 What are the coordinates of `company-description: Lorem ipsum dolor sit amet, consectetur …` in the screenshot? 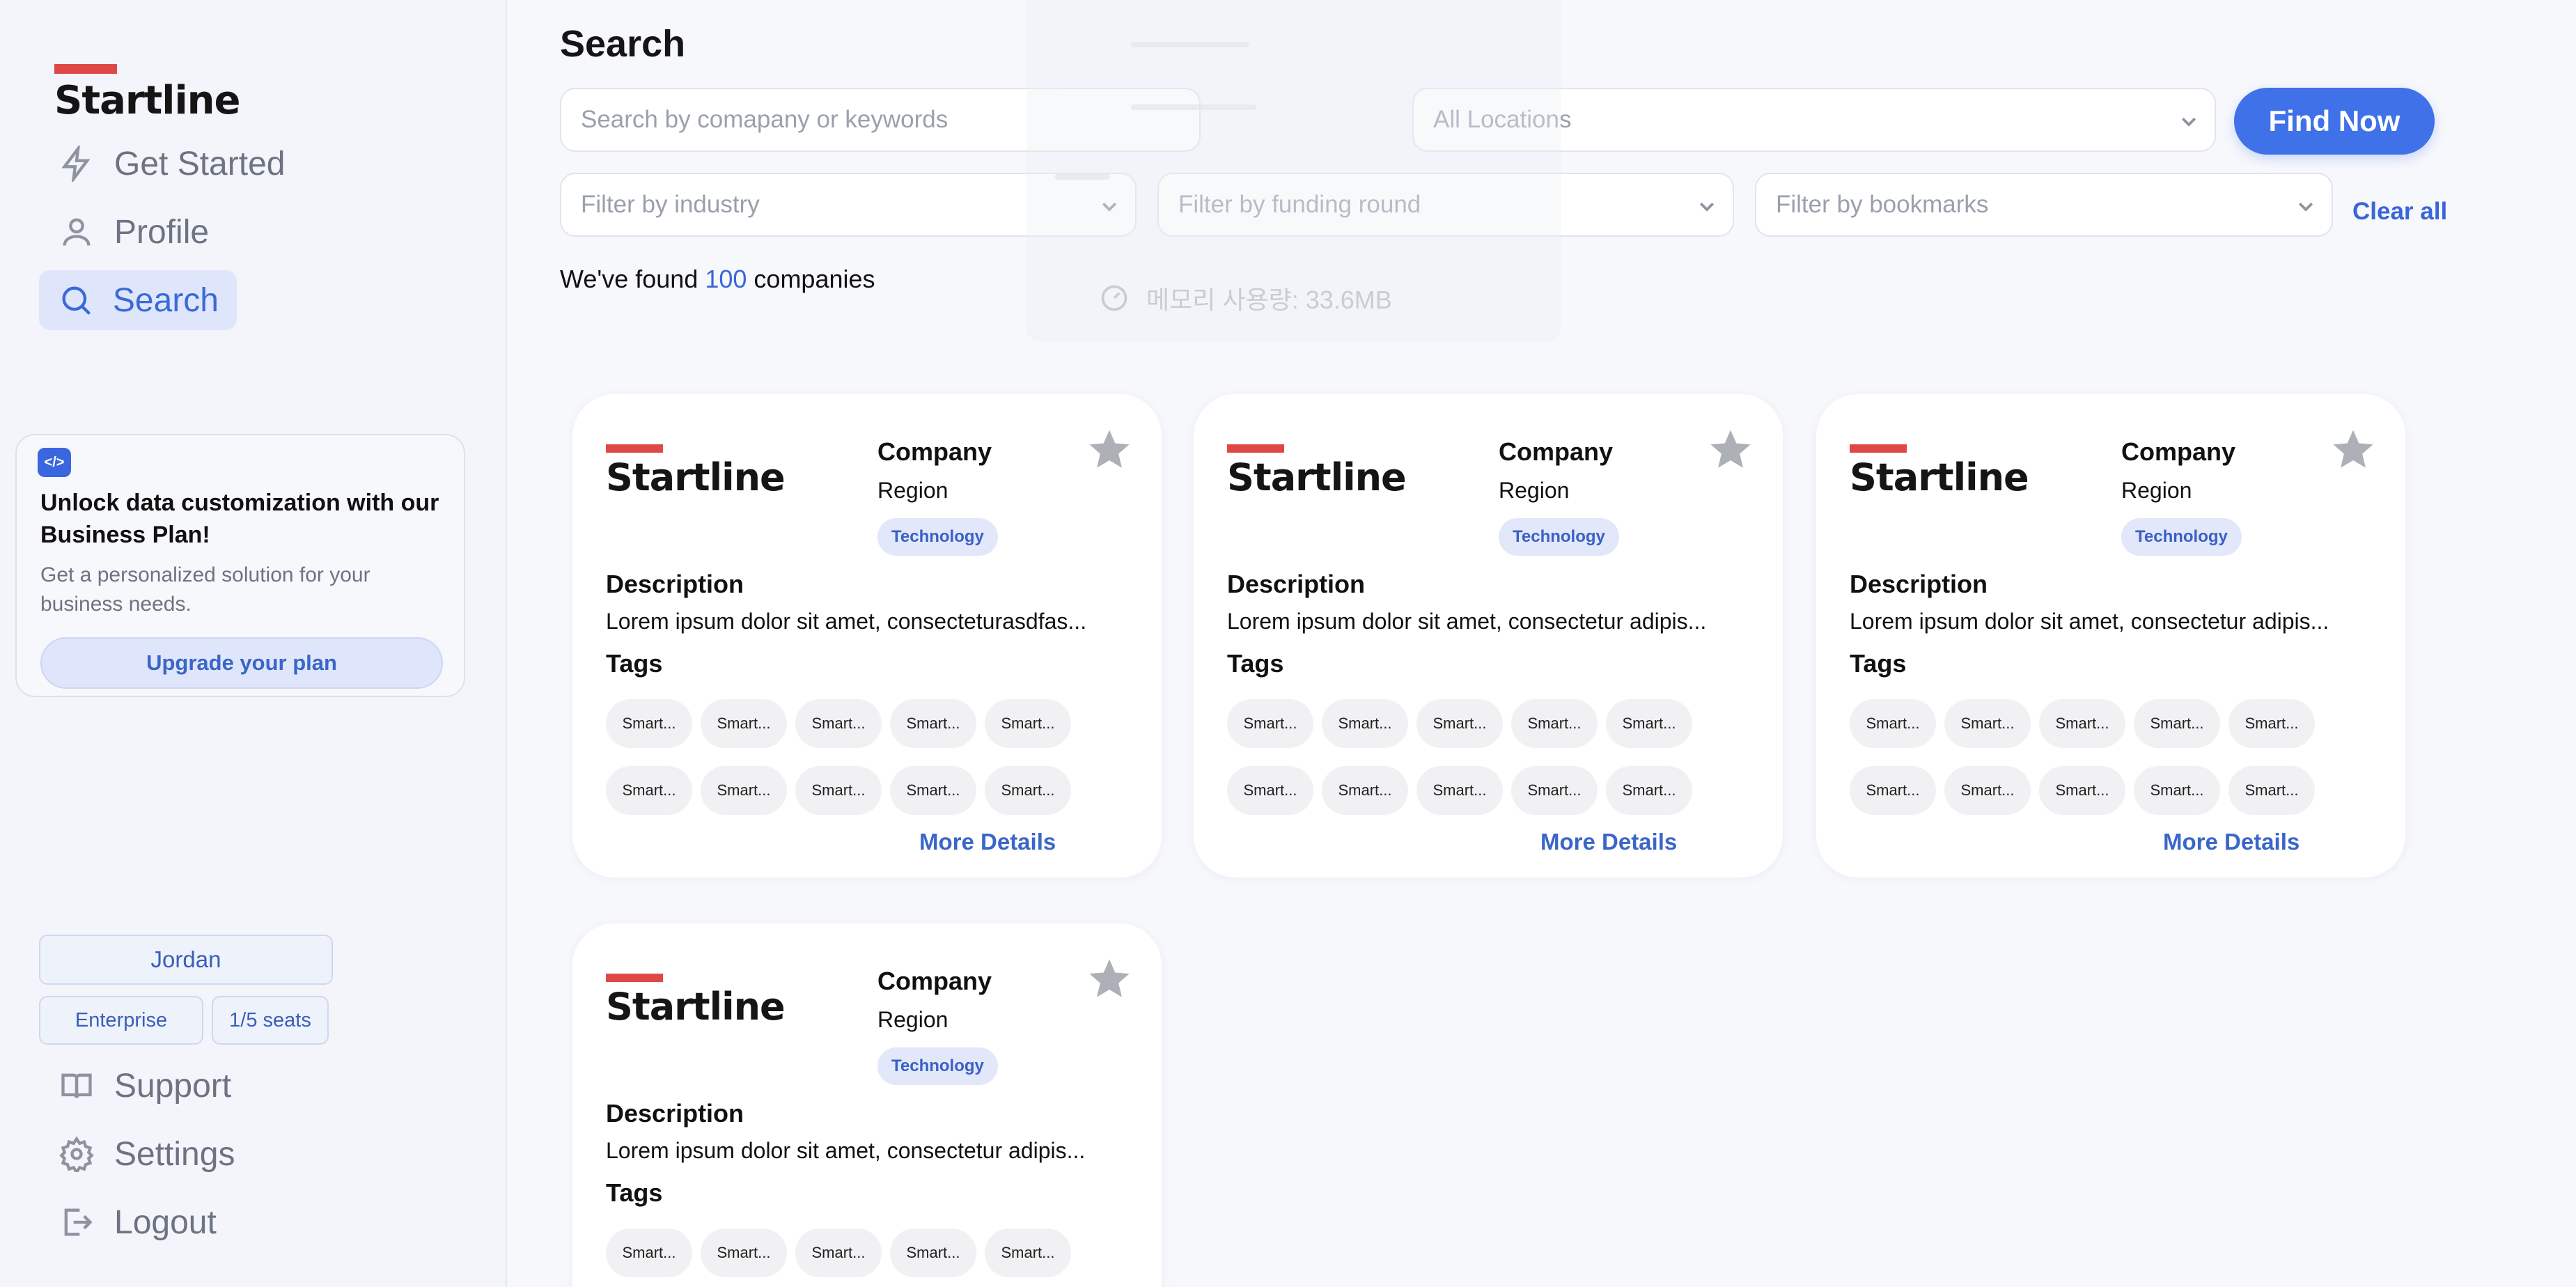 It's located at (2090, 621).